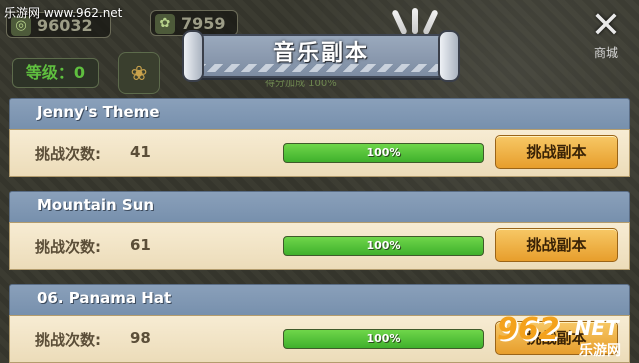  What do you see at coordinates (140, 152) in the screenshot?
I see `attempts-value: 41` at bounding box center [140, 152].